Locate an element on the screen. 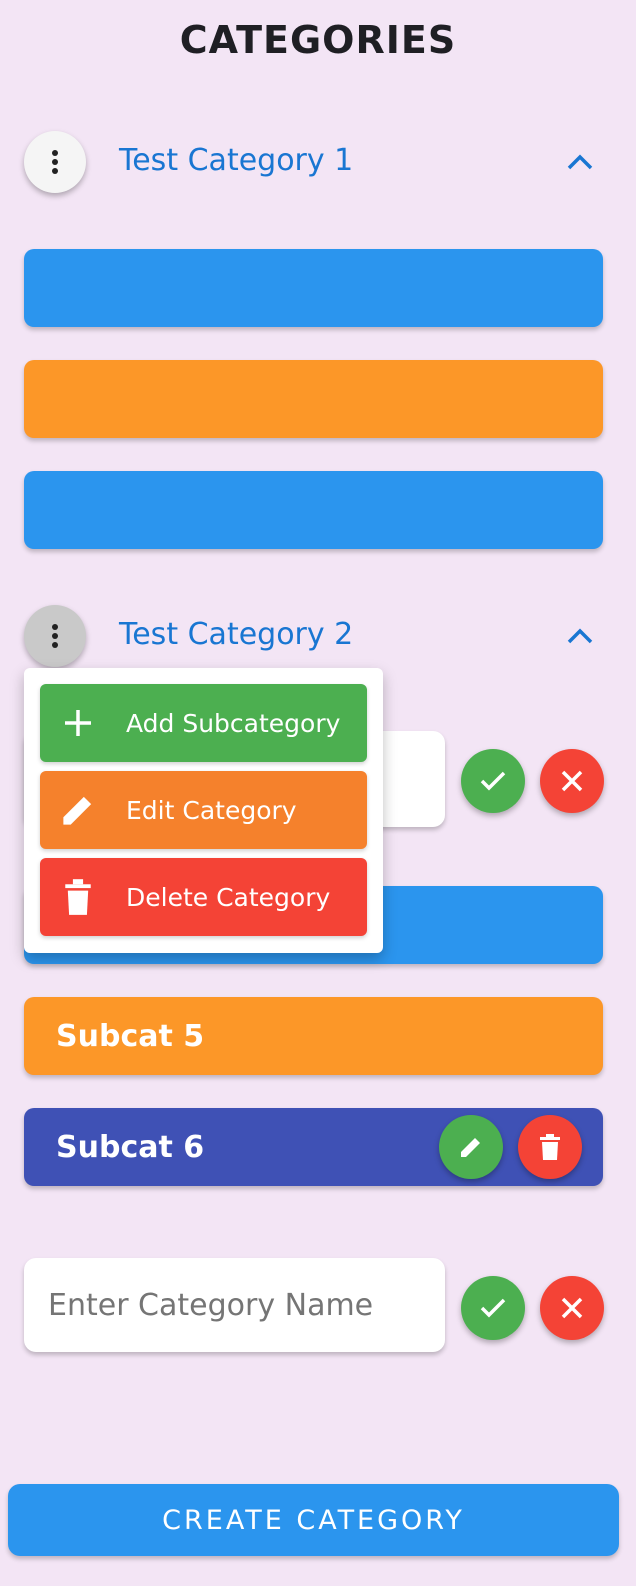  edit-category-menu-item: Edit Category is located at coordinates (203, 810).